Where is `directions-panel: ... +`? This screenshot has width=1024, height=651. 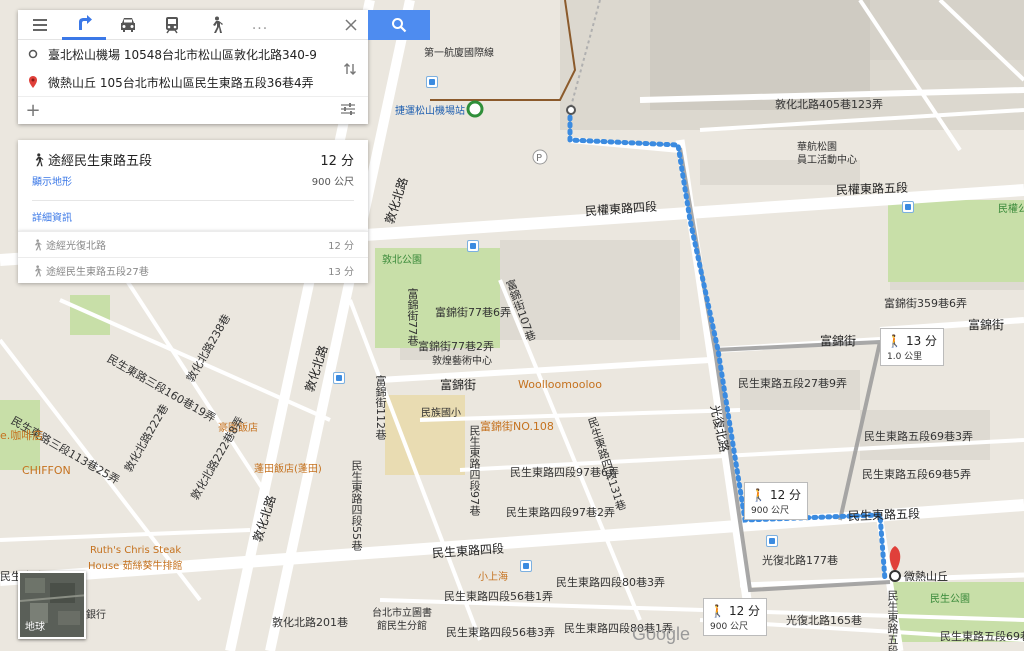 directions-panel: ... + is located at coordinates (193, 67).